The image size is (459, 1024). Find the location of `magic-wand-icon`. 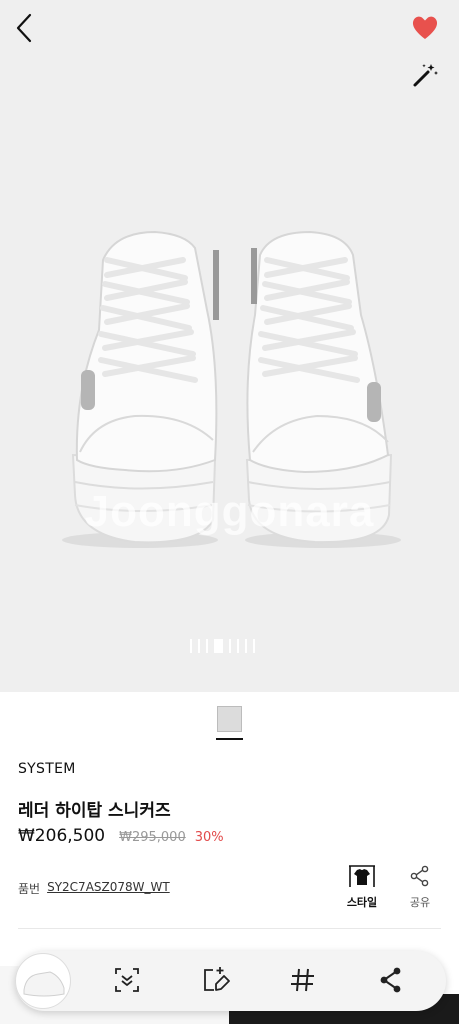

magic-wand-icon is located at coordinates (425, 75).